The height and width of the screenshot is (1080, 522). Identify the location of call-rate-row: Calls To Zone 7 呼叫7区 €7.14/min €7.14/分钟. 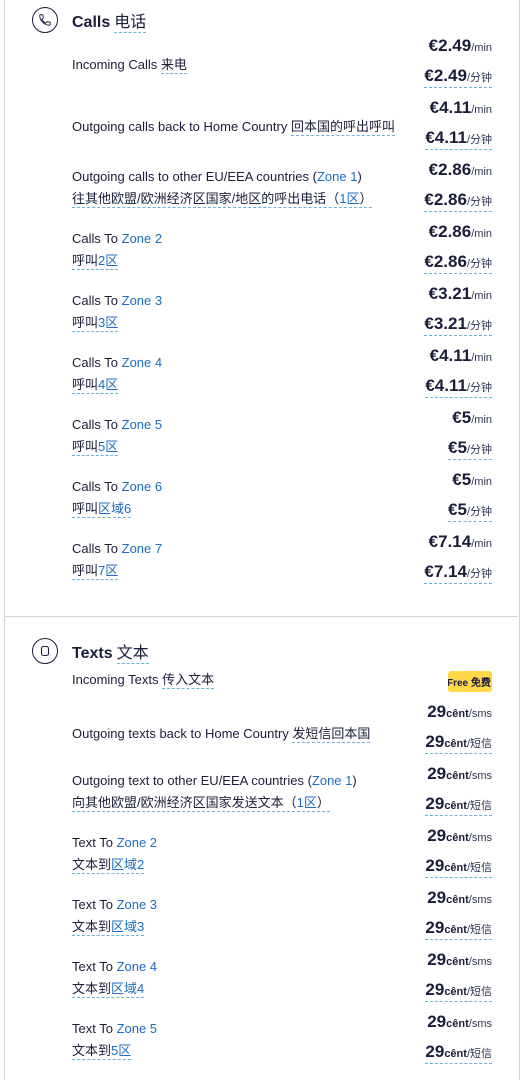
(282, 565).